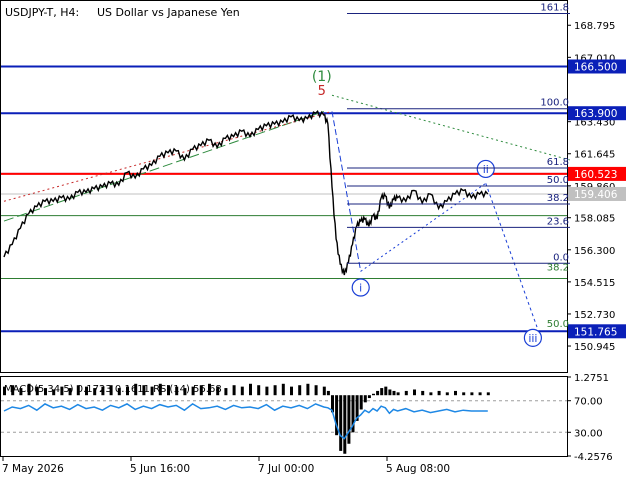  Describe the element at coordinates (591, 378) in the screenshot. I see `indicator-tick-label: 1.2751` at that location.